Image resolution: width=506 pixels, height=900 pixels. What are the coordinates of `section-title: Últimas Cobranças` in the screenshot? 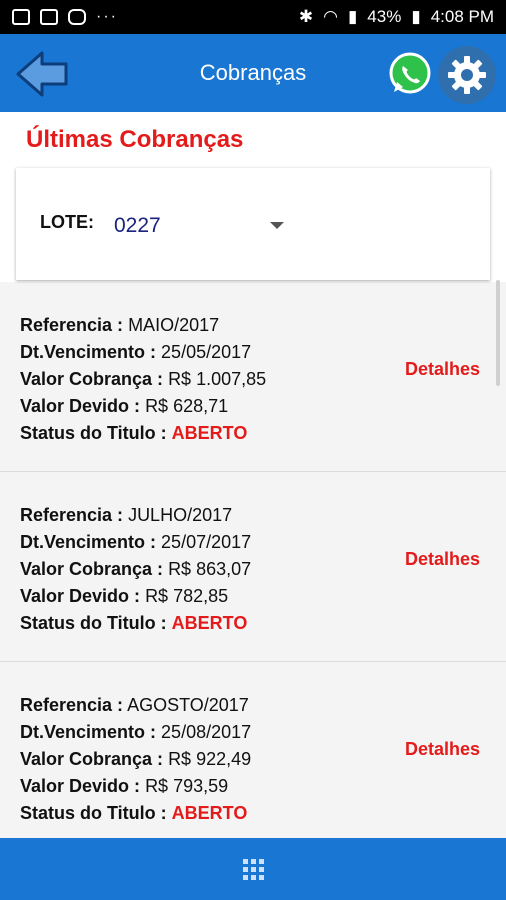 It's located at (135, 139).